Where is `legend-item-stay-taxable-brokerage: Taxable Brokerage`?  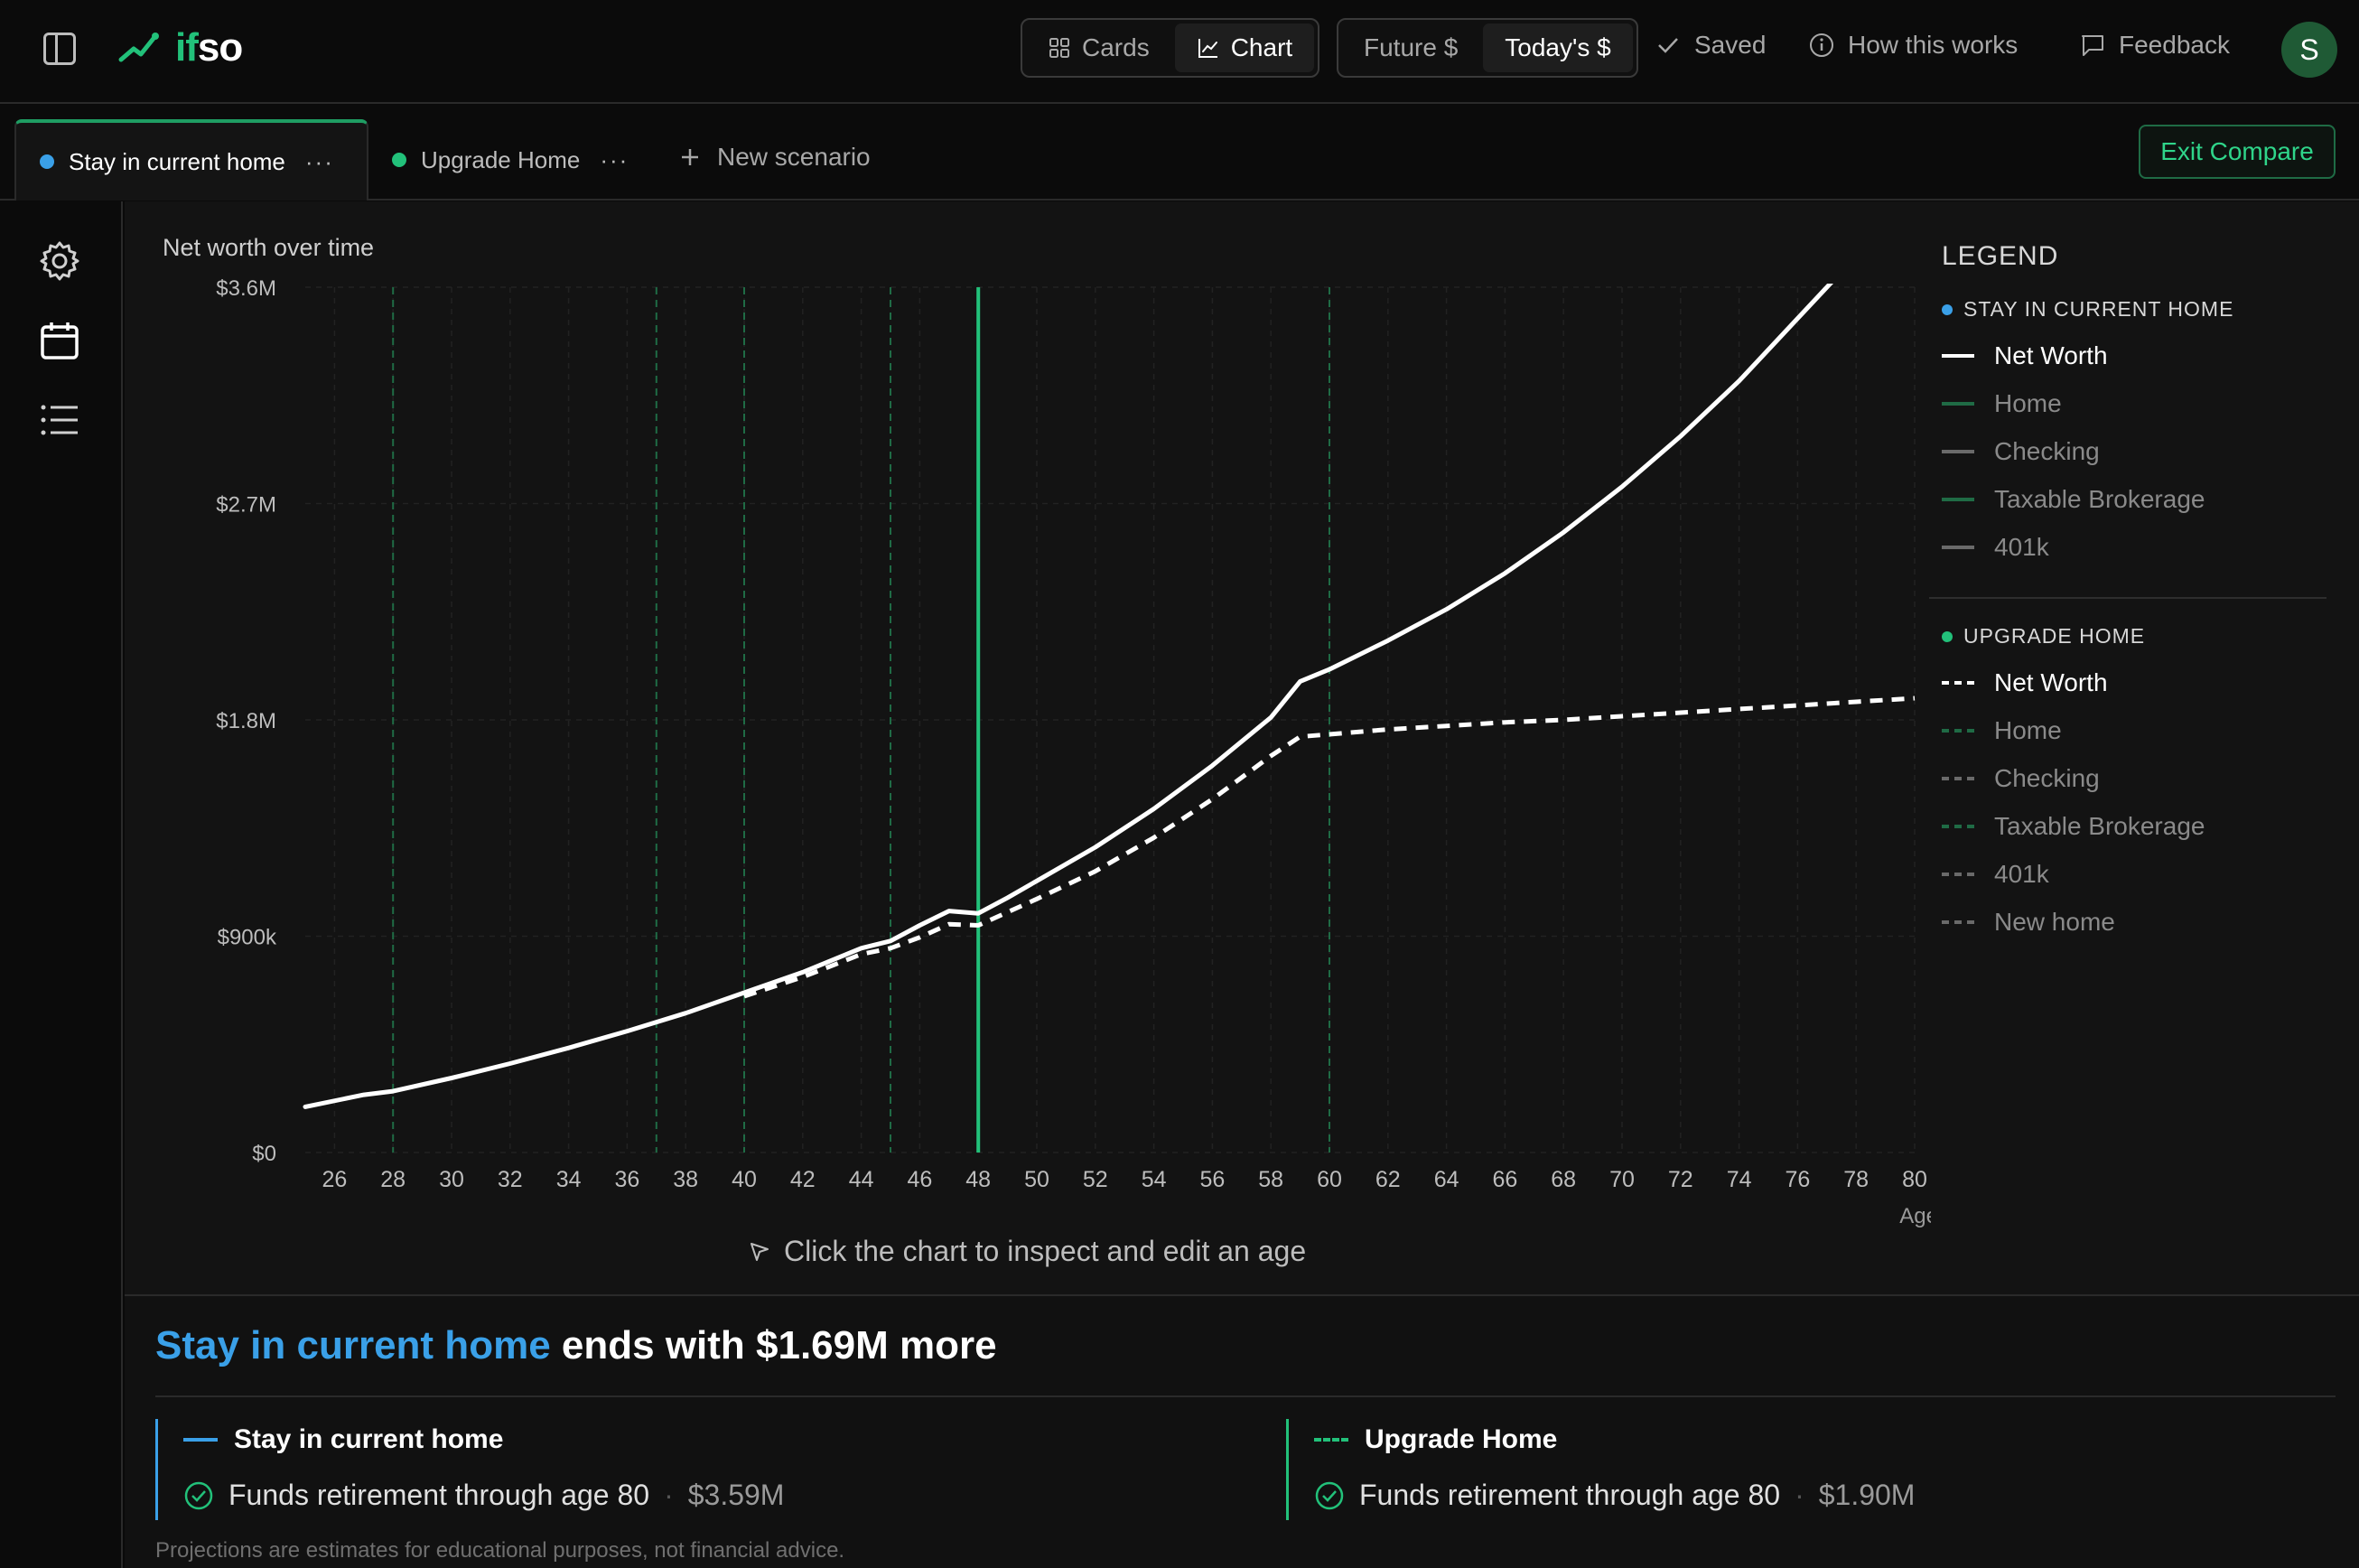
legend-item-stay-taxable-brokerage: Taxable Brokerage is located at coordinates (2145, 499).